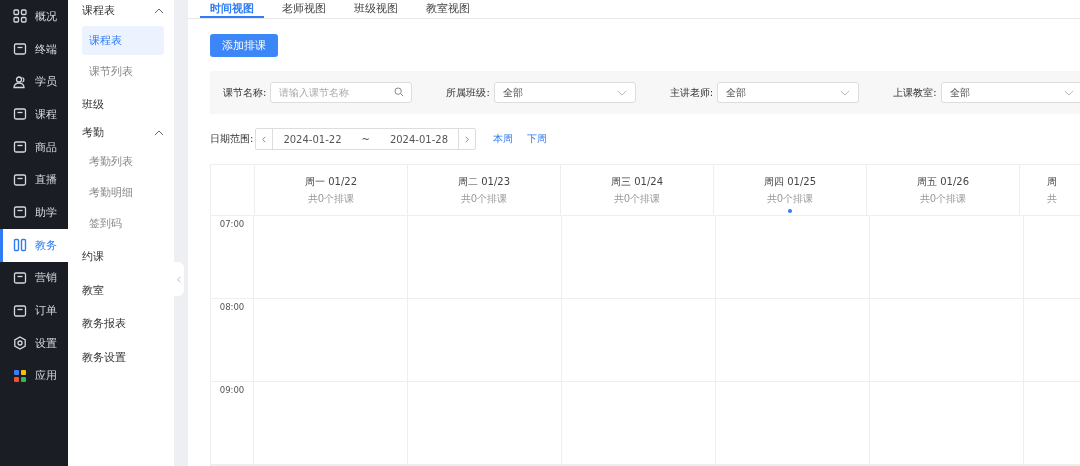  Describe the element at coordinates (232, 139) in the screenshot. I see `date-range-label: 日期范围:` at that location.